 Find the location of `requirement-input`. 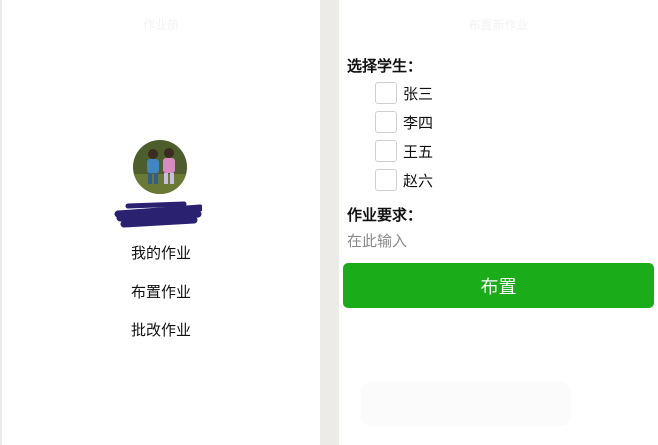

requirement-input is located at coordinates (497, 241).